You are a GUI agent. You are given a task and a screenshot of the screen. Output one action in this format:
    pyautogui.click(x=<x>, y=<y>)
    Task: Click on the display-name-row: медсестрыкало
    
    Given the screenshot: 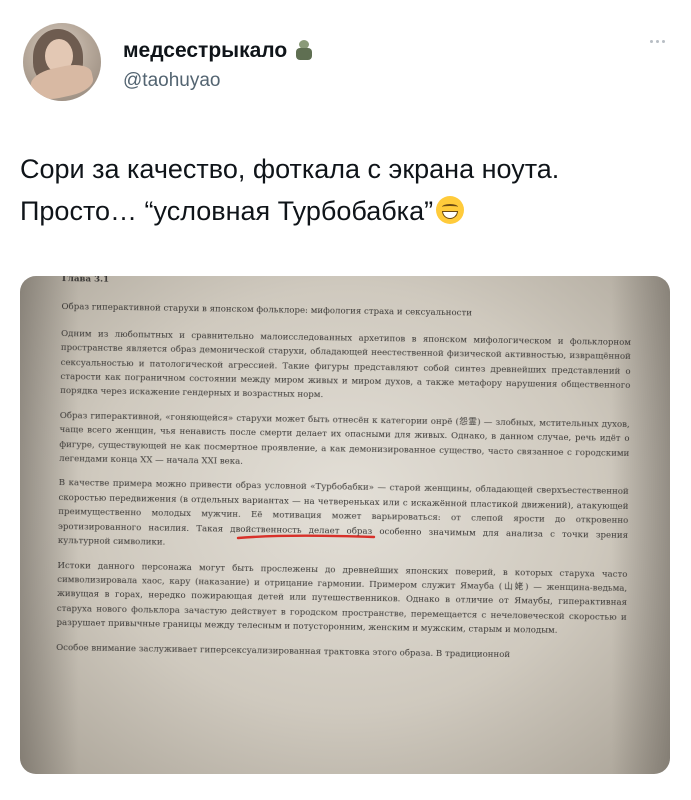 What is the action you would take?
    pyautogui.click(x=218, y=51)
    